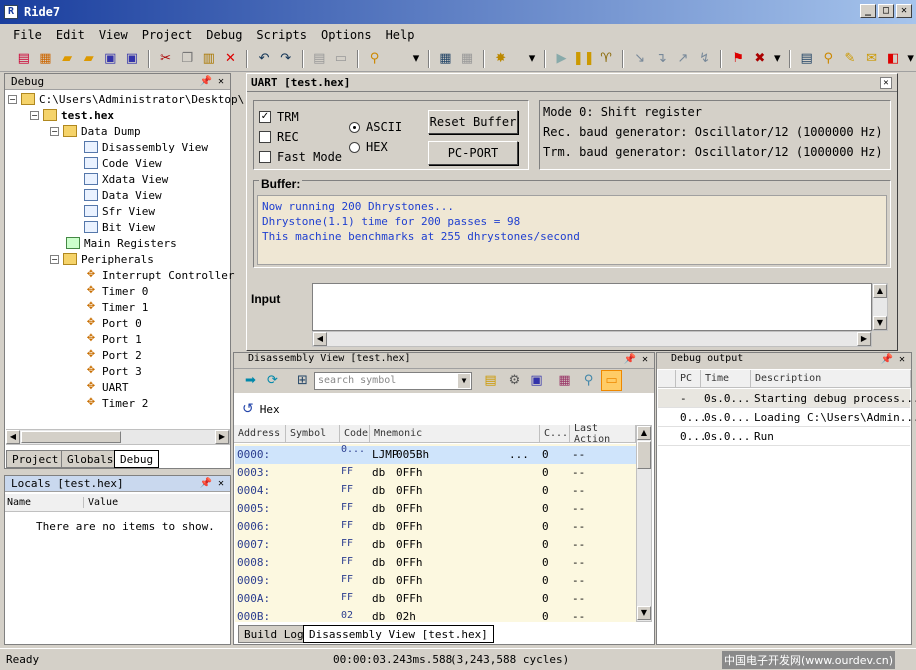  What do you see at coordinates (592, 307) in the screenshot?
I see `uart-input-field` at bounding box center [592, 307].